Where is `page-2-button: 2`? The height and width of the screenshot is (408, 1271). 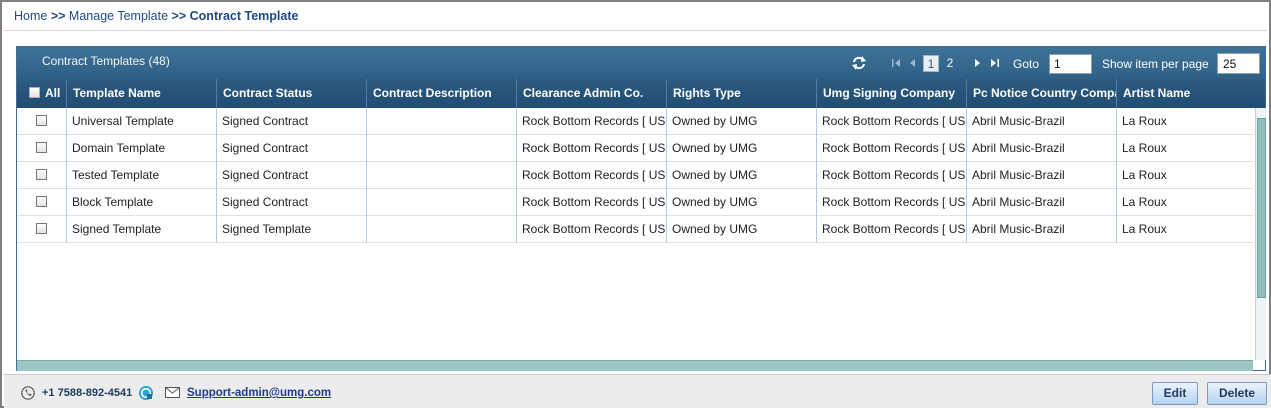
page-2-button: 2 is located at coordinates (950, 63).